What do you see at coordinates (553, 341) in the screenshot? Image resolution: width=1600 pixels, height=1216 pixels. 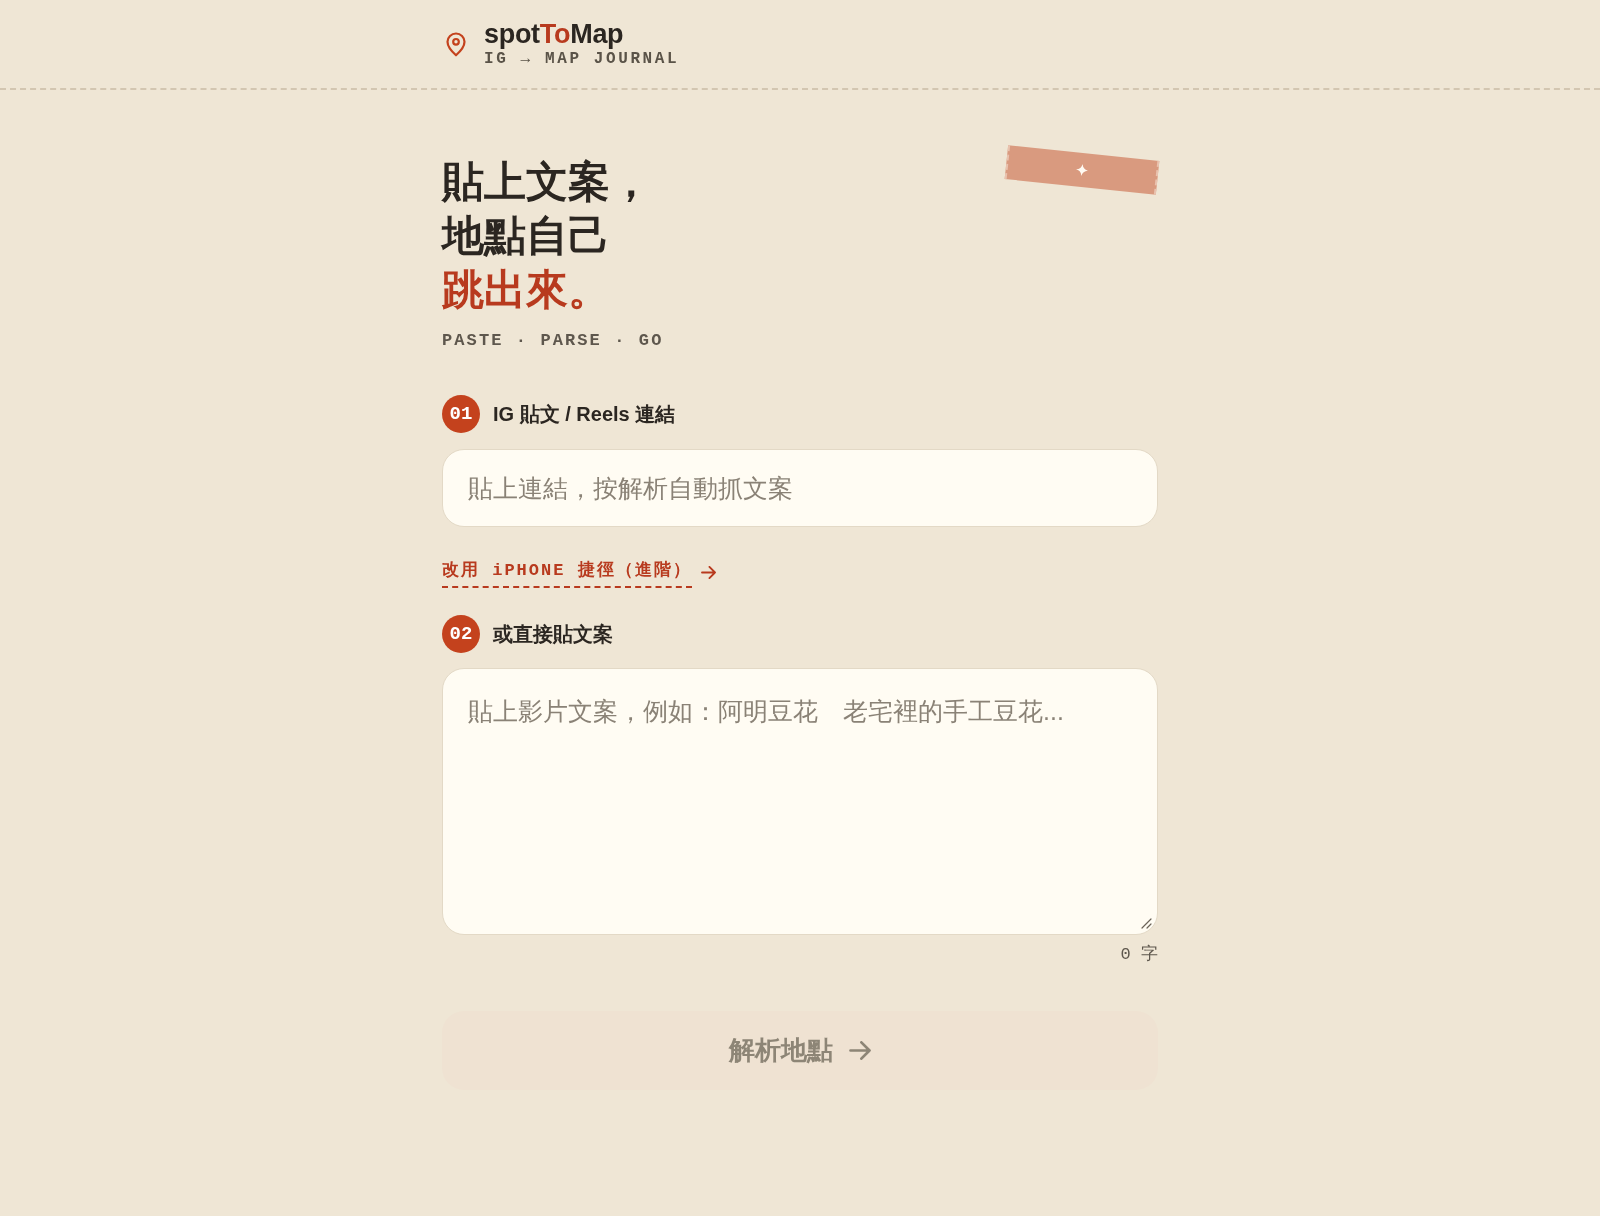 I see `subtitle: PASTE · PARSE · GO` at bounding box center [553, 341].